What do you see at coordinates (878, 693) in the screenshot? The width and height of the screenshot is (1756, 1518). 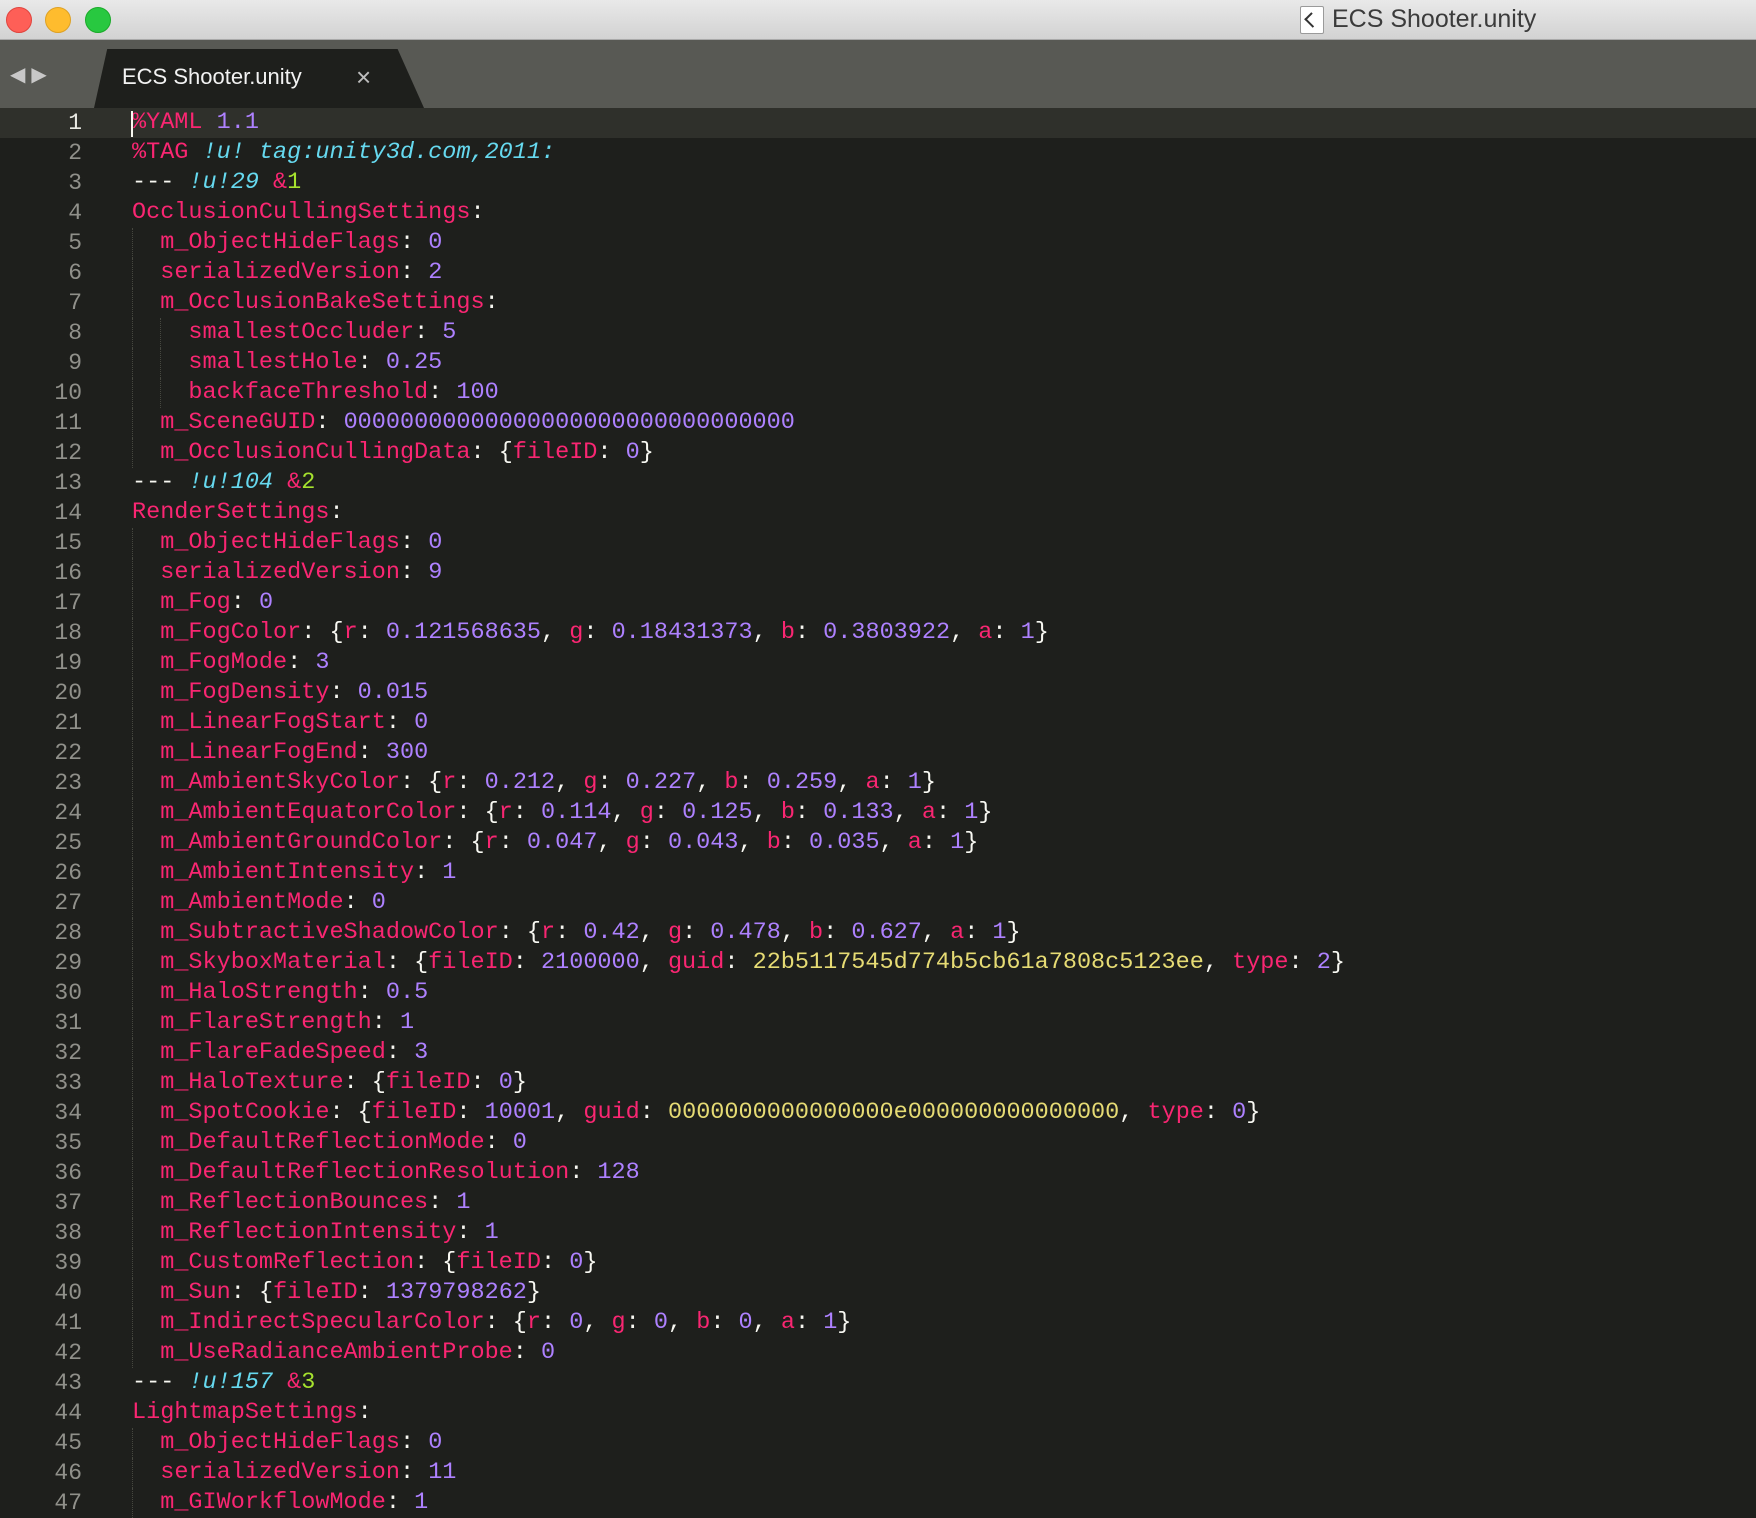 I see `code-line: 20 m_FogDensity: 0.015` at bounding box center [878, 693].